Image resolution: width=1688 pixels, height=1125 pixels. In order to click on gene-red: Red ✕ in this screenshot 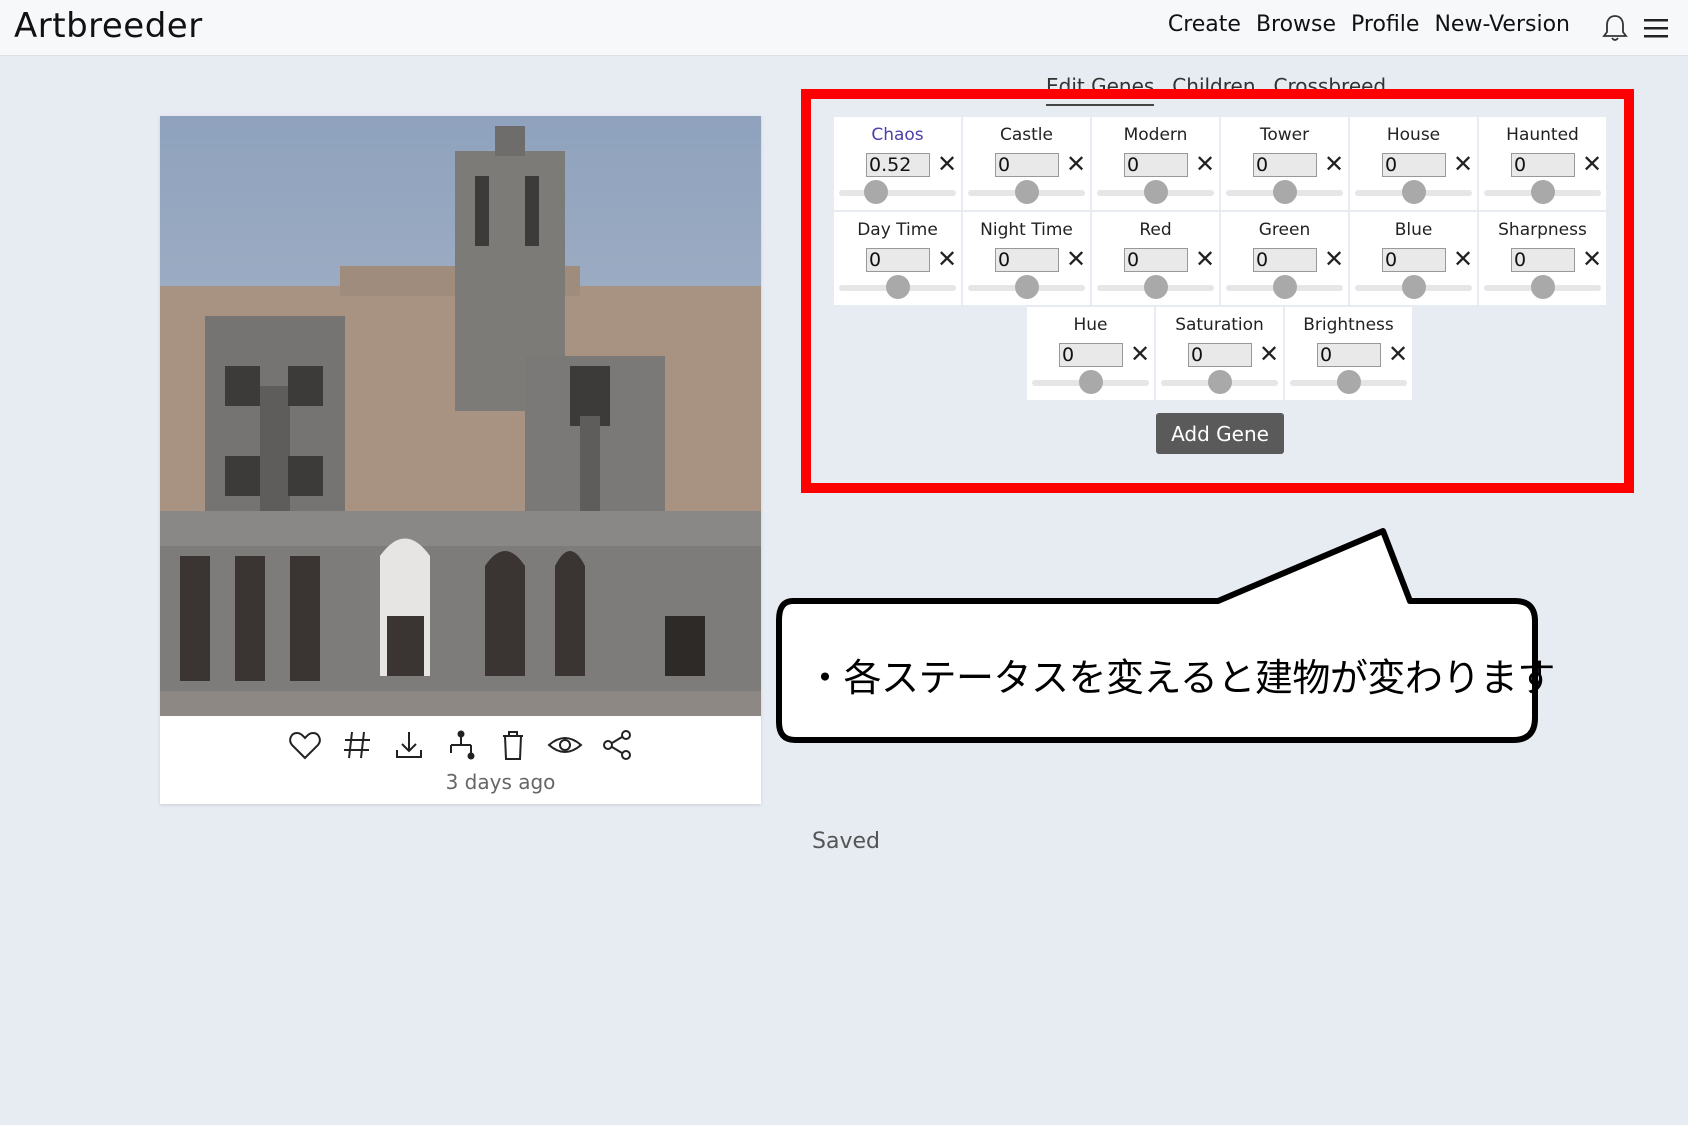, I will do `click(1155, 258)`.